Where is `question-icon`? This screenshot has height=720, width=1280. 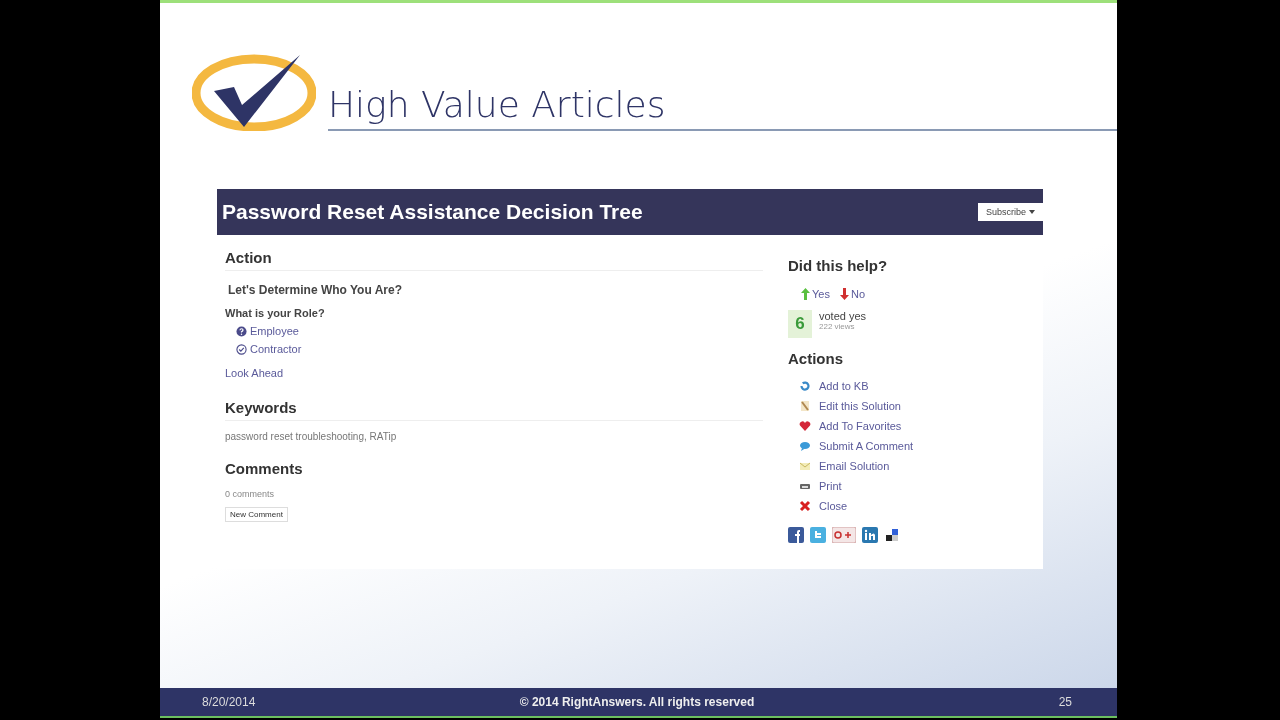
question-icon is located at coordinates (241, 331).